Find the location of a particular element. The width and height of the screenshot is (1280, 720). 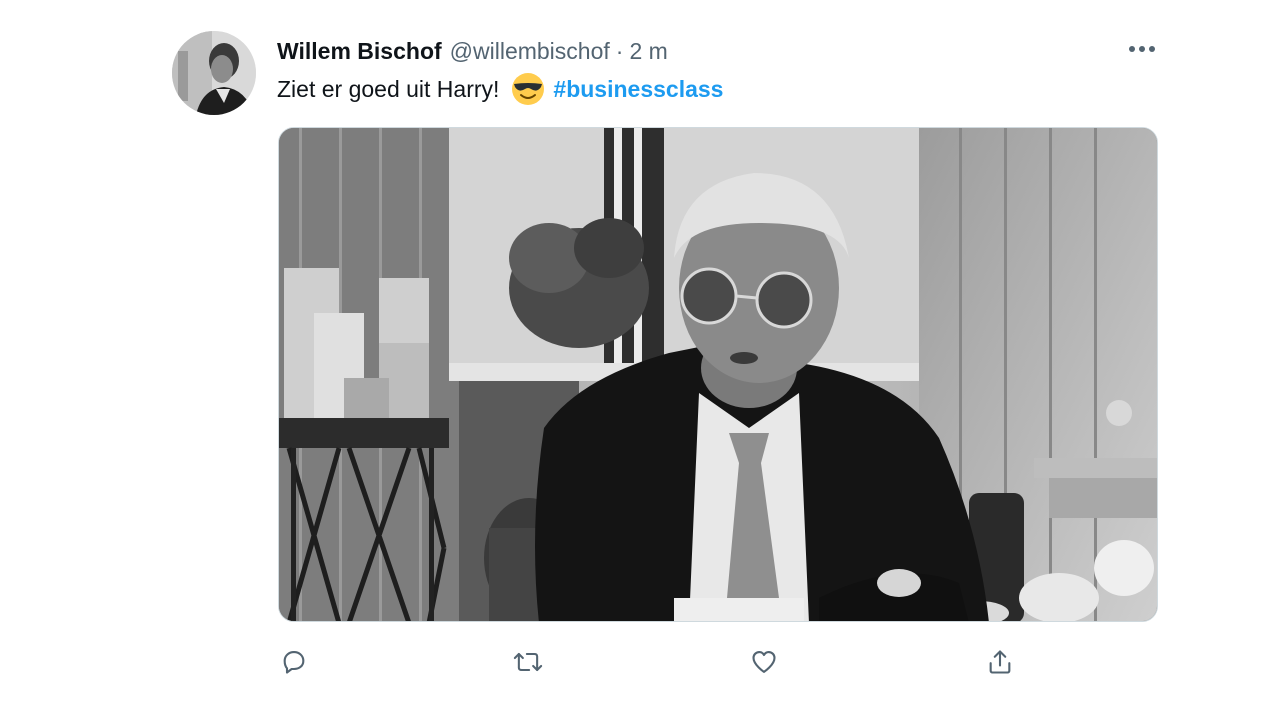

tweet-text: Ziet er goed uit Harry! #businessclass is located at coordinates (500, 89).